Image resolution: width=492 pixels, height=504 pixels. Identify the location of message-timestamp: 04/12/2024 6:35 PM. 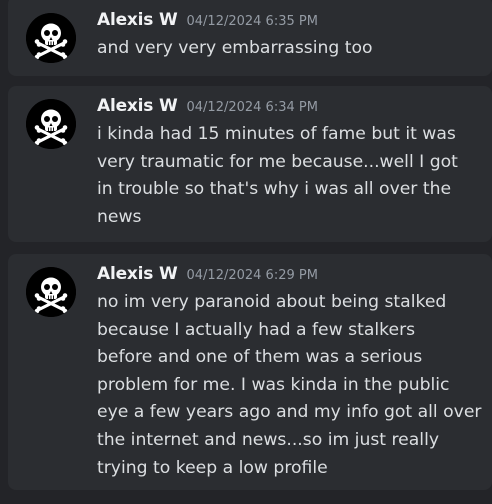
(252, 21).